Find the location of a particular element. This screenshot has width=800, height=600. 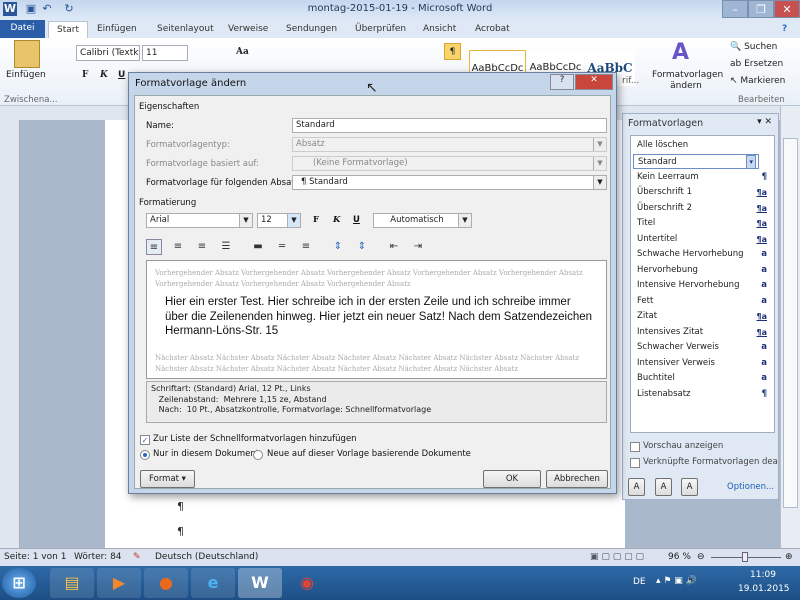

maximize-button: ❐ is located at coordinates (761, 9).